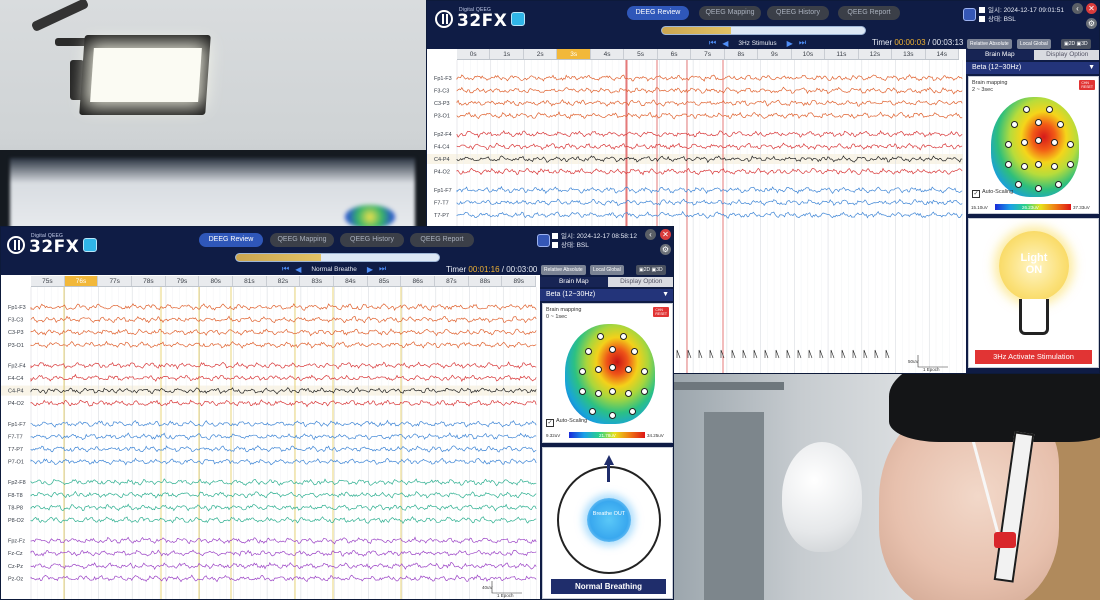 This screenshot has width=1100, height=600. What do you see at coordinates (550, 423) in the screenshot?
I see `checkbox-check-icon: ✓` at bounding box center [550, 423].